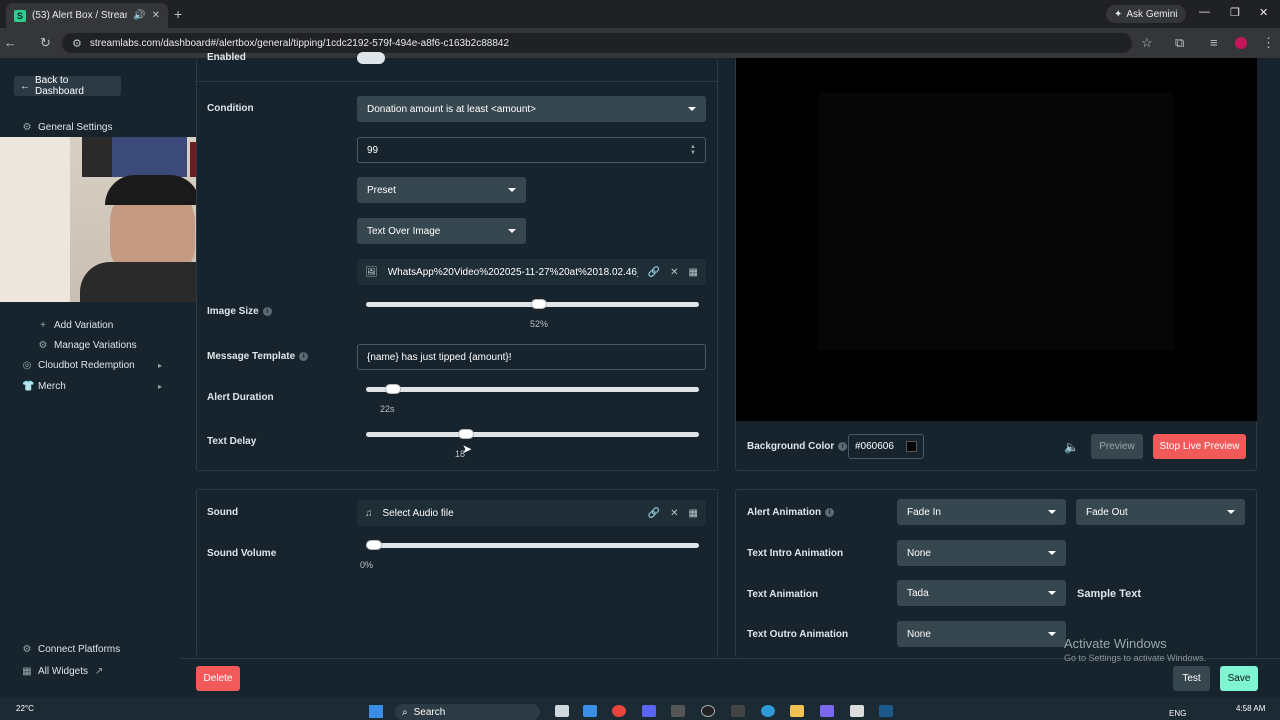  I want to click on tab-close-icon: ✕, so click(156, 15).